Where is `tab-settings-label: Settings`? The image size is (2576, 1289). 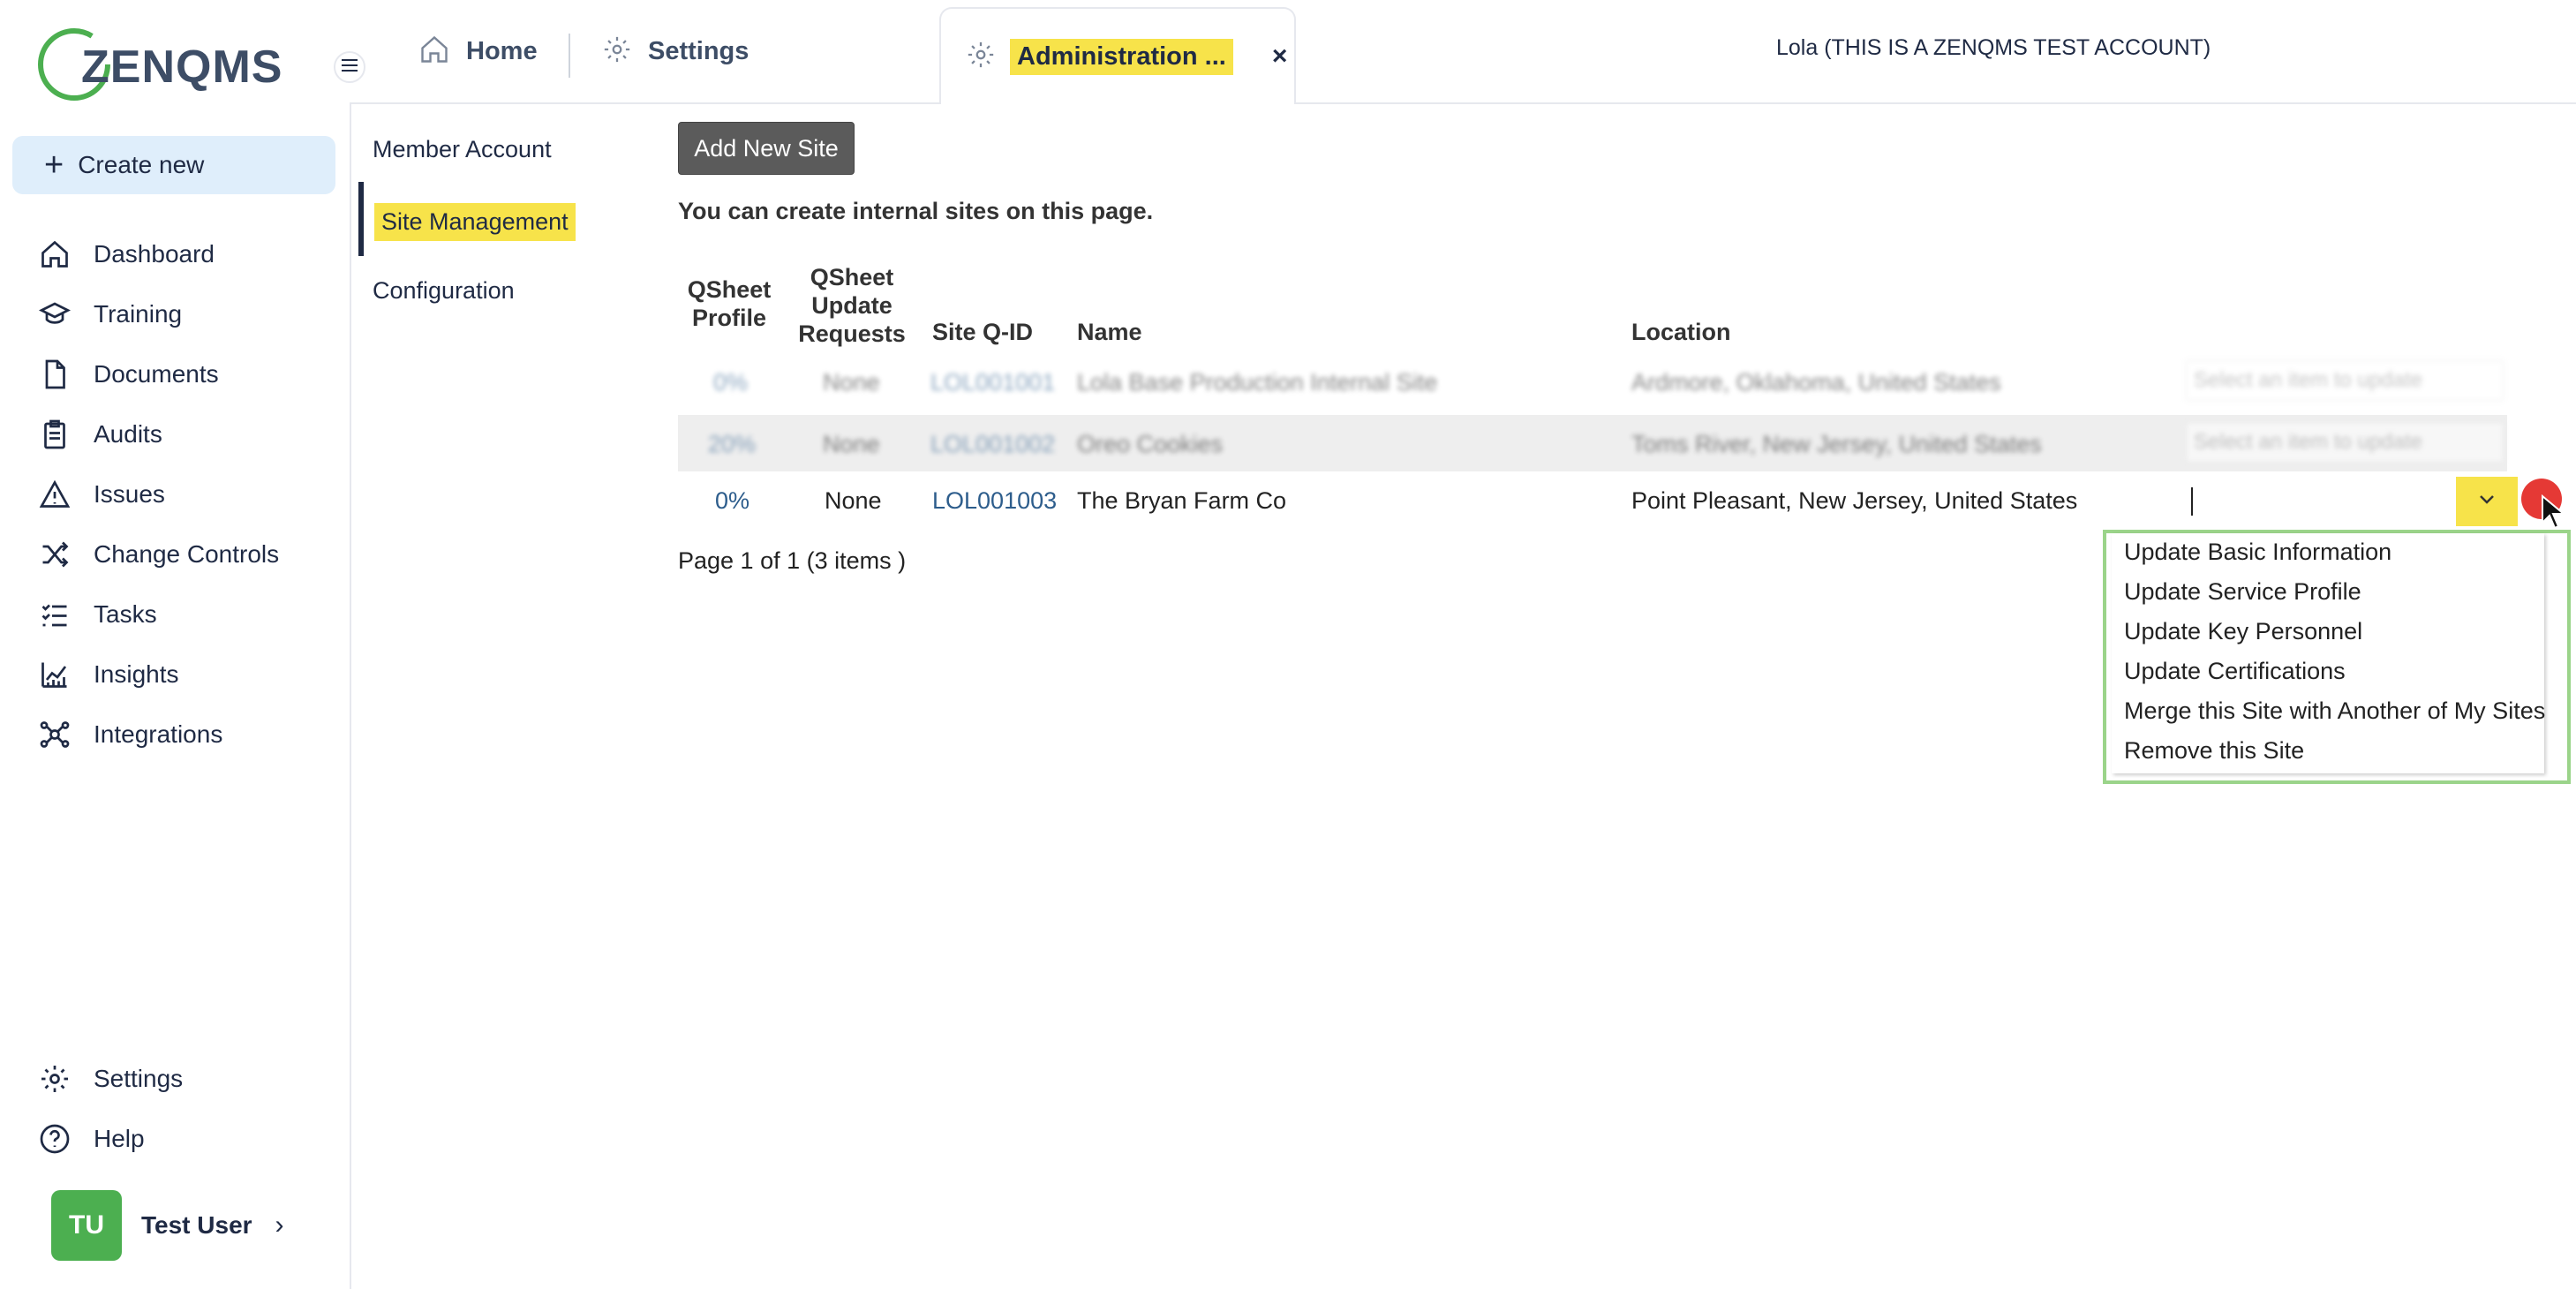 tab-settings-label: Settings is located at coordinates (699, 50).